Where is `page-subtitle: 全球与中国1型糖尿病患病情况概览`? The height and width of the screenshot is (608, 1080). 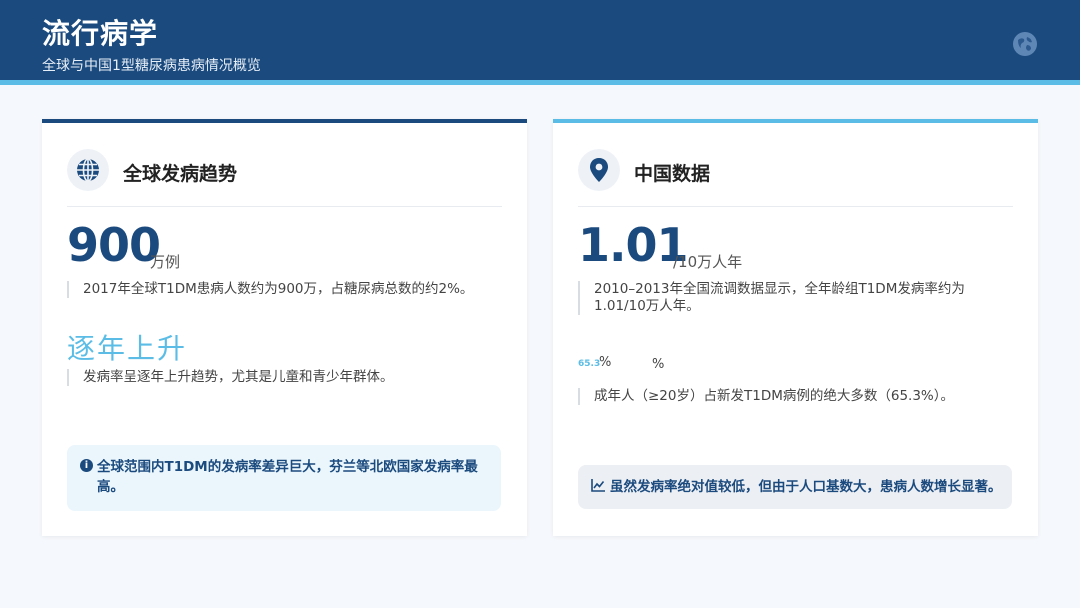 page-subtitle: 全球与中国1型糖尿病患病情况概览 is located at coordinates (151, 66).